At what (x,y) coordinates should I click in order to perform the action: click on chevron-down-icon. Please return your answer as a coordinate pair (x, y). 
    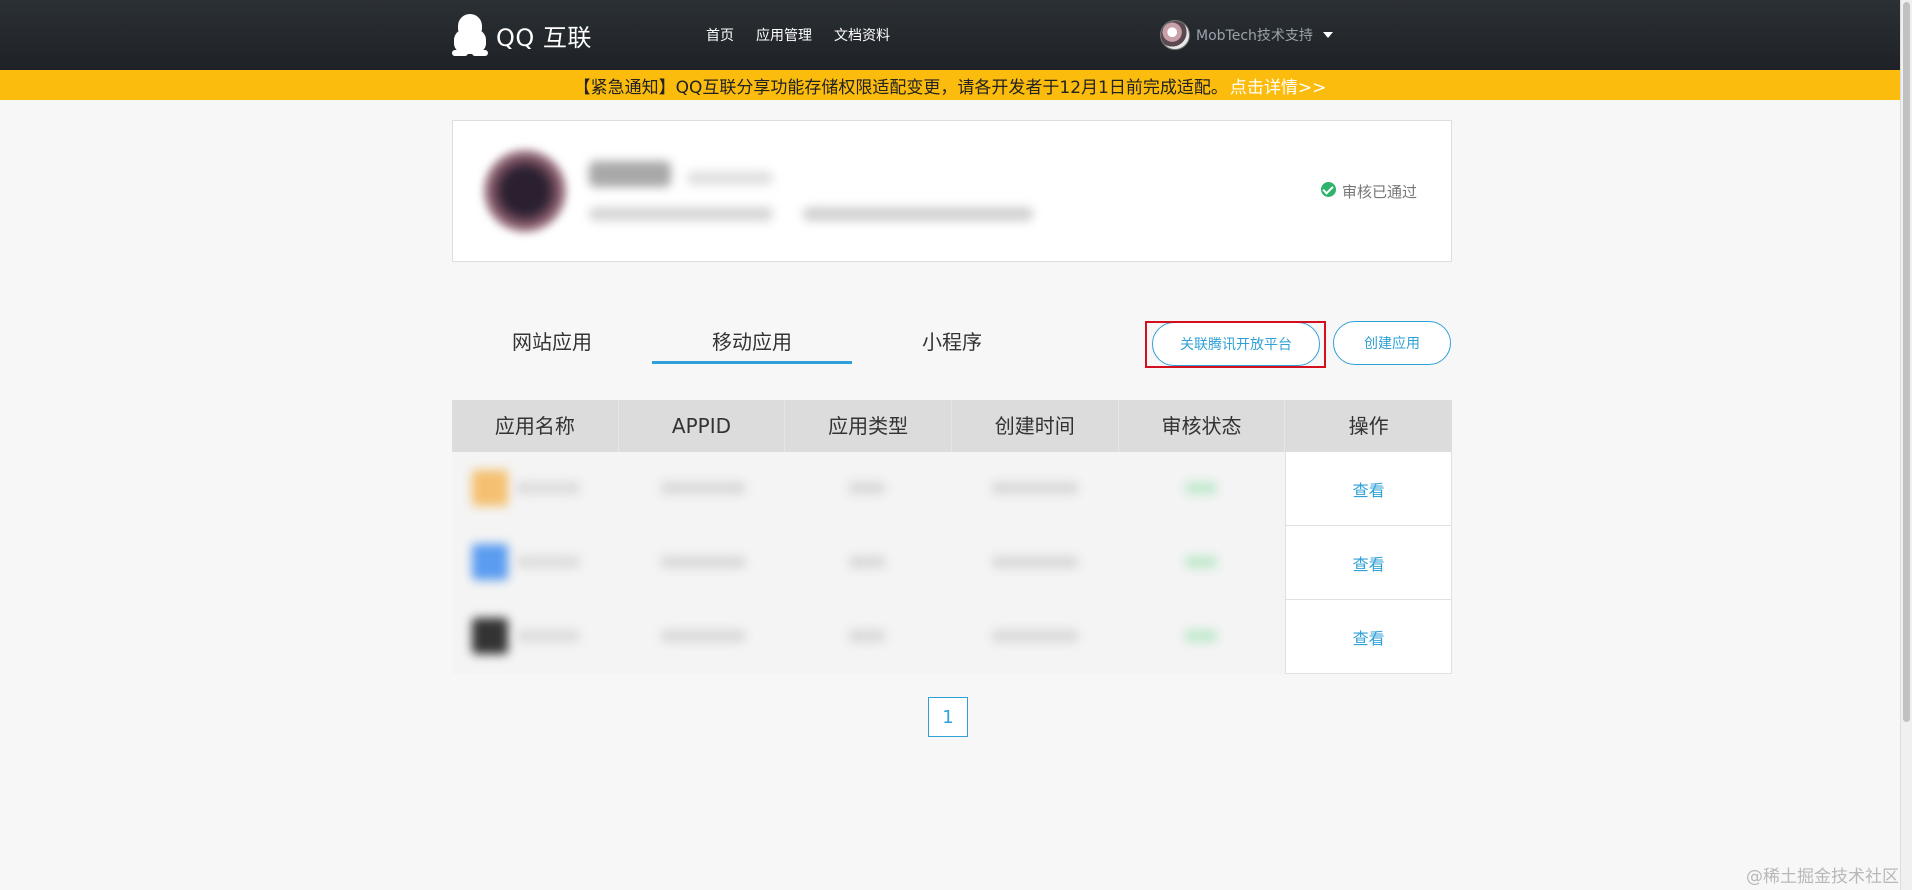
    Looking at the image, I should click on (1327, 35).